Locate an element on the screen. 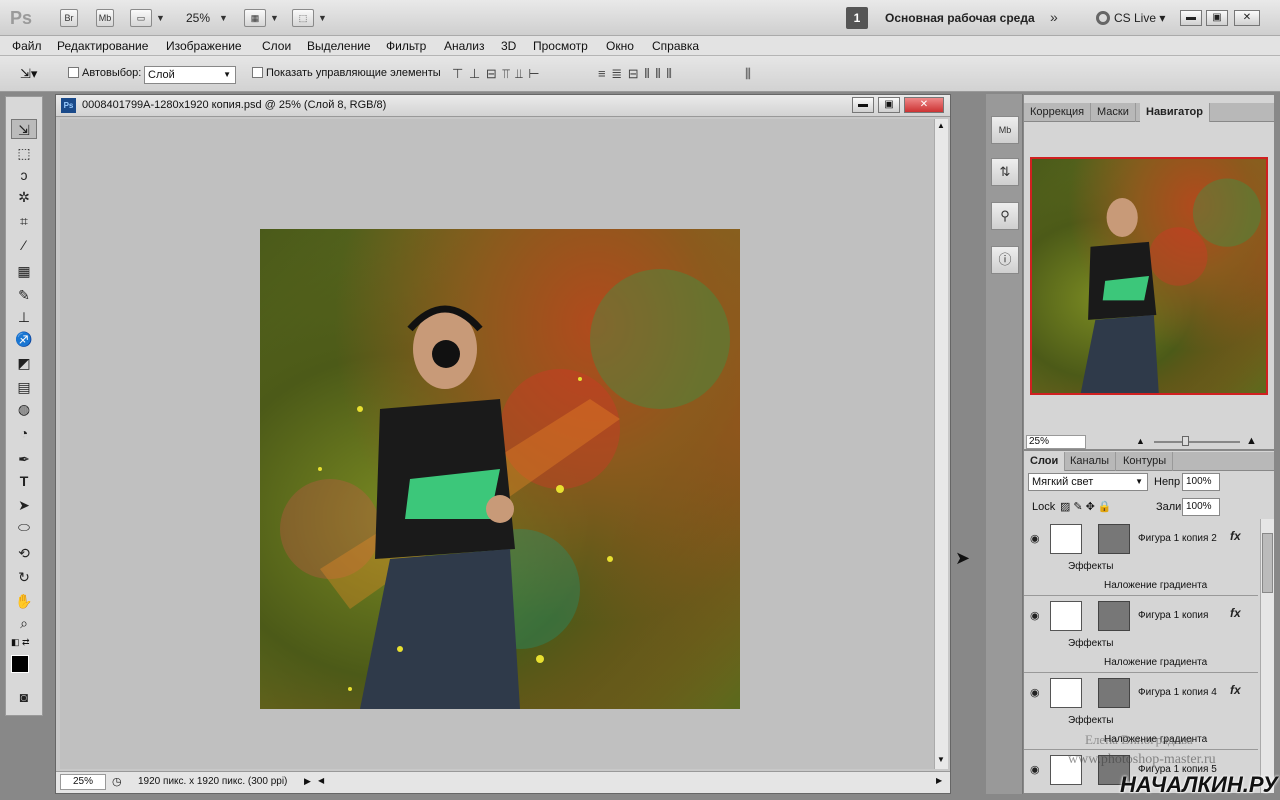 Image resolution: width=1280 pixels, height=800 pixels. status-menu-arrow-icon: ▶ is located at coordinates (307, 781).